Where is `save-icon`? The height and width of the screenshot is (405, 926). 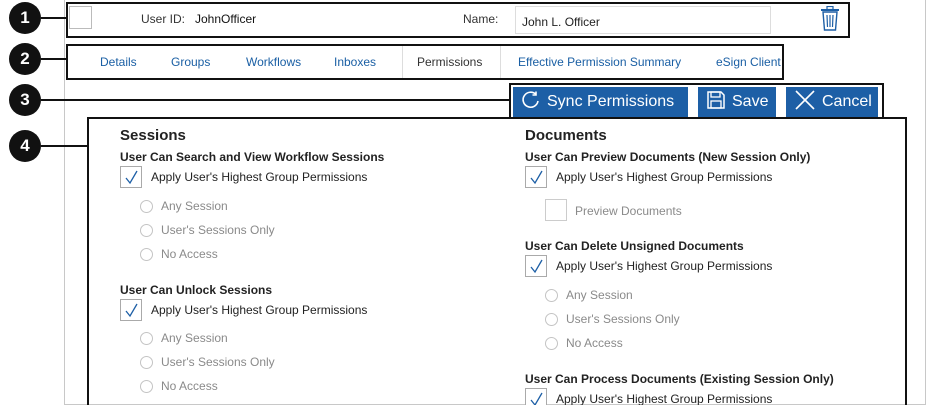 save-icon is located at coordinates (716, 102).